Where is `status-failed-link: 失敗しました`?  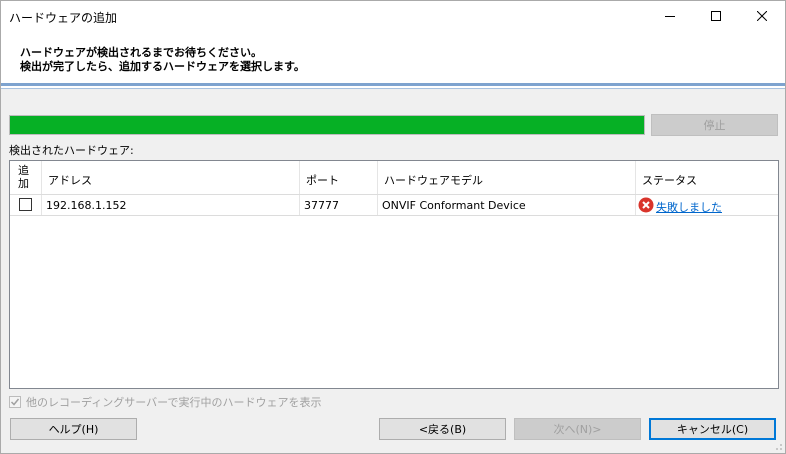
status-failed-link: 失敗しました is located at coordinates (689, 207).